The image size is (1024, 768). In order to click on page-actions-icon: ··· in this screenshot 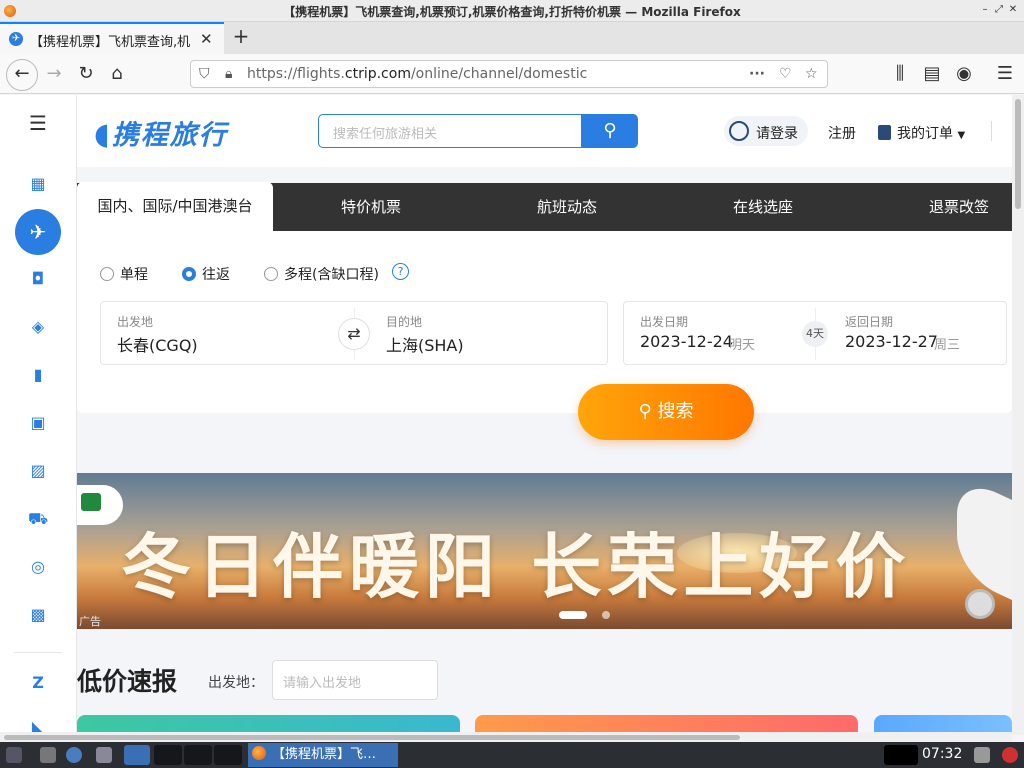, I will do `click(757, 74)`.